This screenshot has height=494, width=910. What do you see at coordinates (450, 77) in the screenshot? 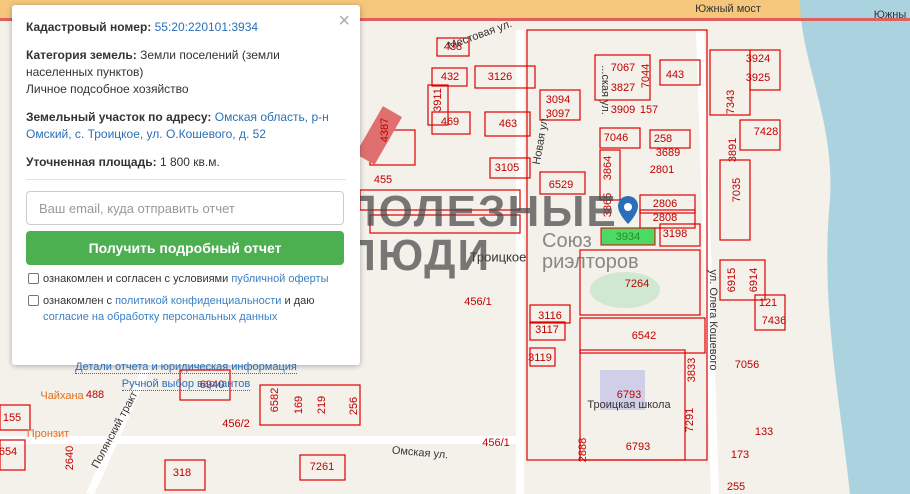
I see `parcel-label: 432` at bounding box center [450, 77].